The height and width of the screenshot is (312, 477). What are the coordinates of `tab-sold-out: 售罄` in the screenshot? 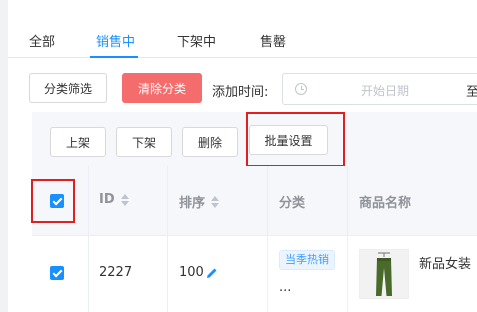 It's located at (273, 40).